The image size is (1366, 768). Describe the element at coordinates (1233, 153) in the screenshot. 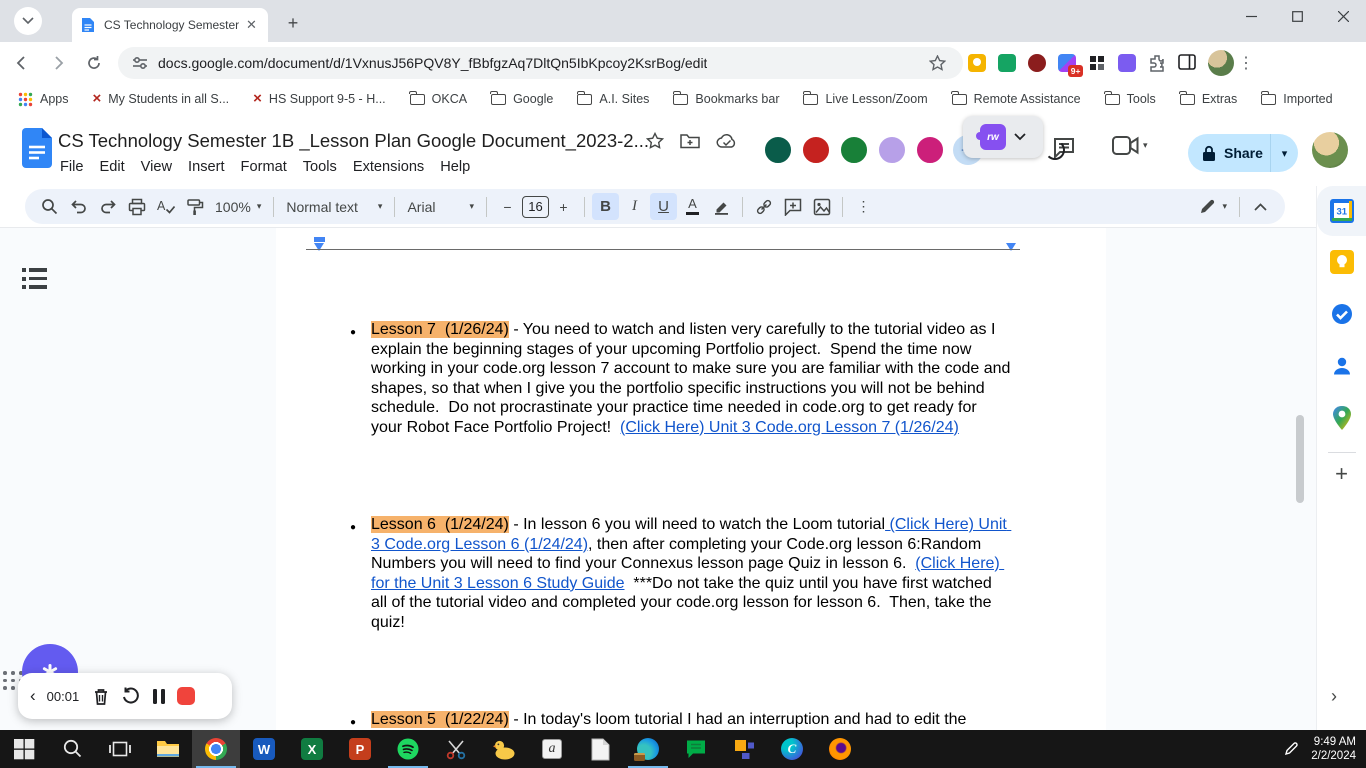

I see `share-button: Share` at that location.